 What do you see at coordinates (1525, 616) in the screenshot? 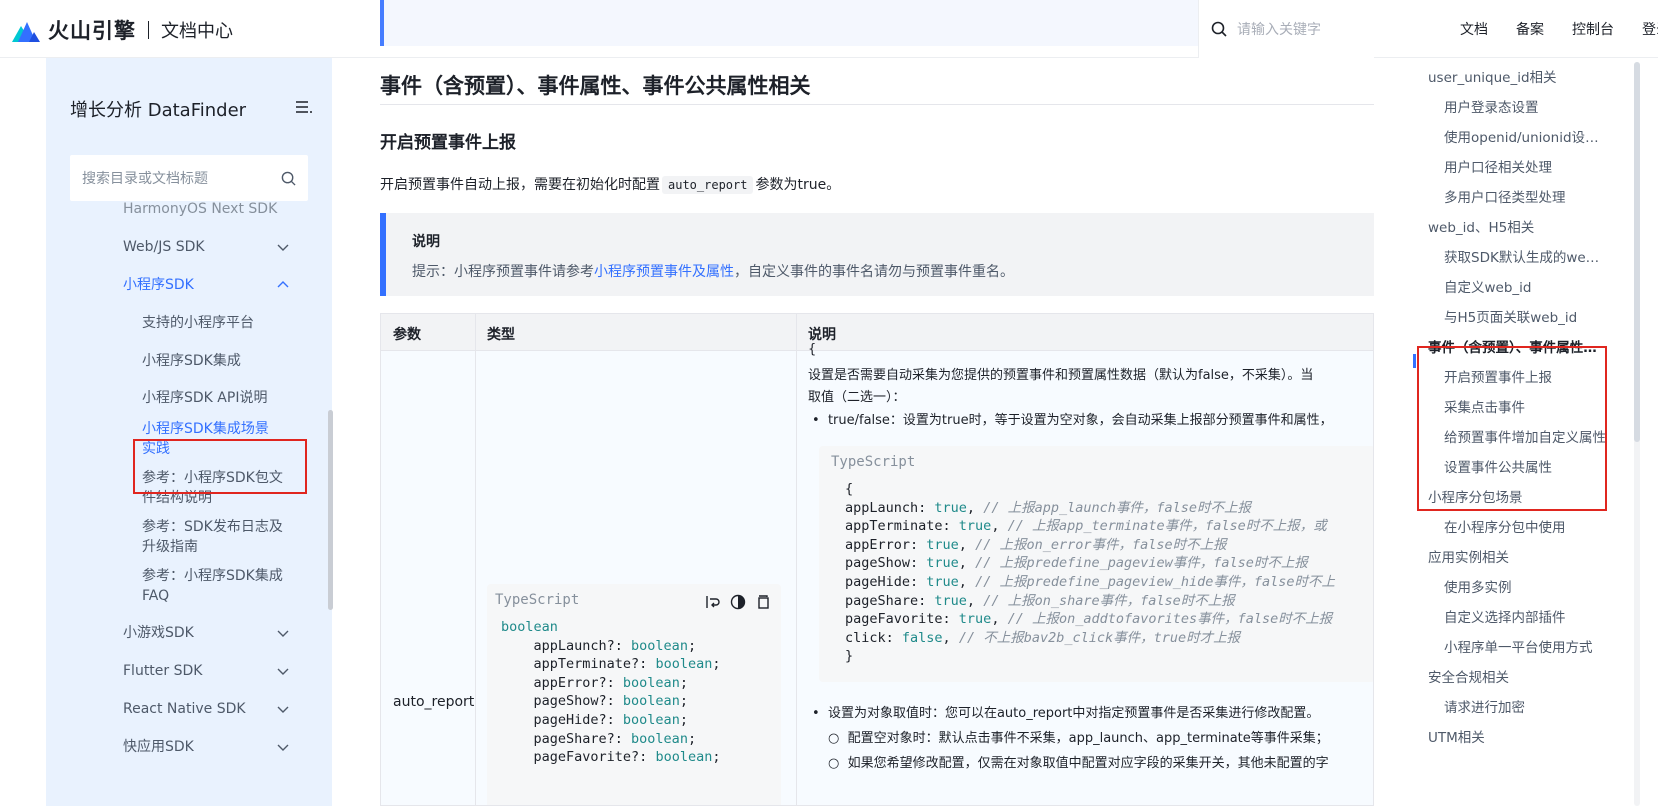
I see `toc-item: 自定义选择内部插件` at bounding box center [1525, 616].